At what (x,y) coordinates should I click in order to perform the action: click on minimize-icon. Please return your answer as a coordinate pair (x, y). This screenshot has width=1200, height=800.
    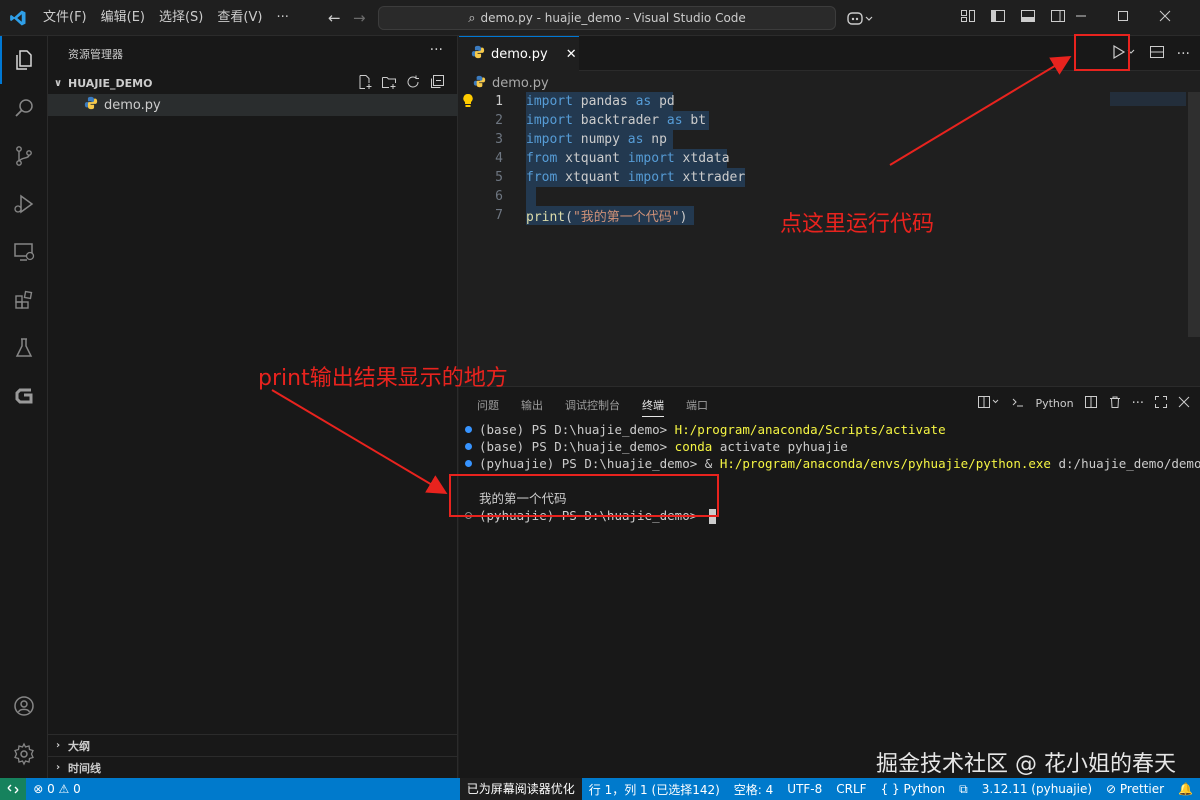
    Looking at the image, I should click on (1081, 18).